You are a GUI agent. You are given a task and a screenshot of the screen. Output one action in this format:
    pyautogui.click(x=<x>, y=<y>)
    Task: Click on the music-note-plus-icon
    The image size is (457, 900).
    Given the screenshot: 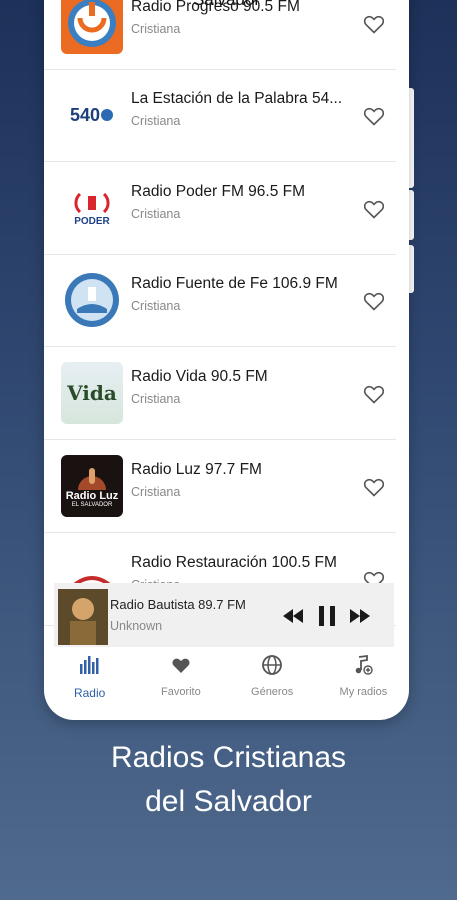 What is the action you would take?
    pyautogui.click(x=365, y=664)
    